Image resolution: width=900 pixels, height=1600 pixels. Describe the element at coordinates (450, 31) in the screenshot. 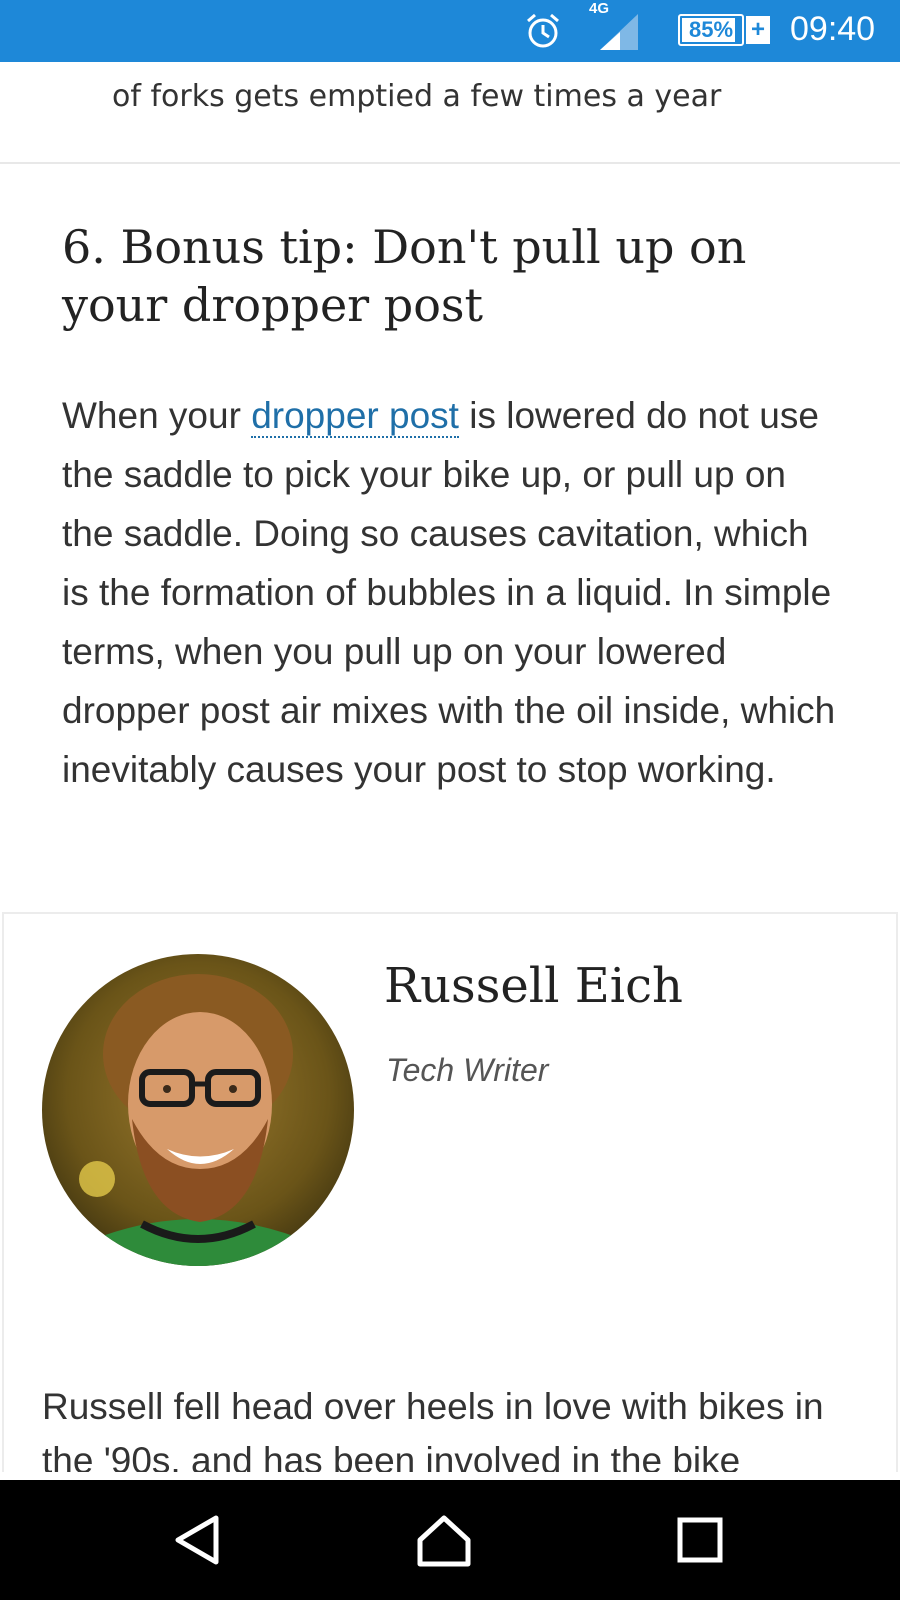

I see `status-bar: 4G 85% + 09:40` at that location.